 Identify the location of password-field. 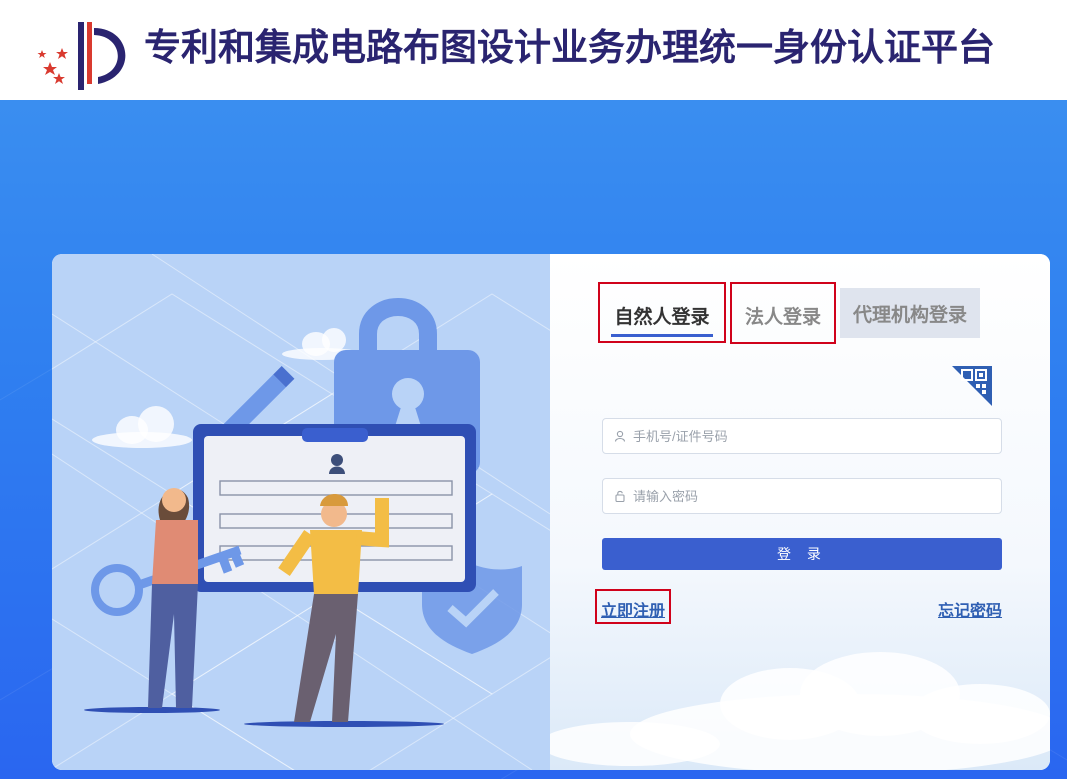
(802, 496).